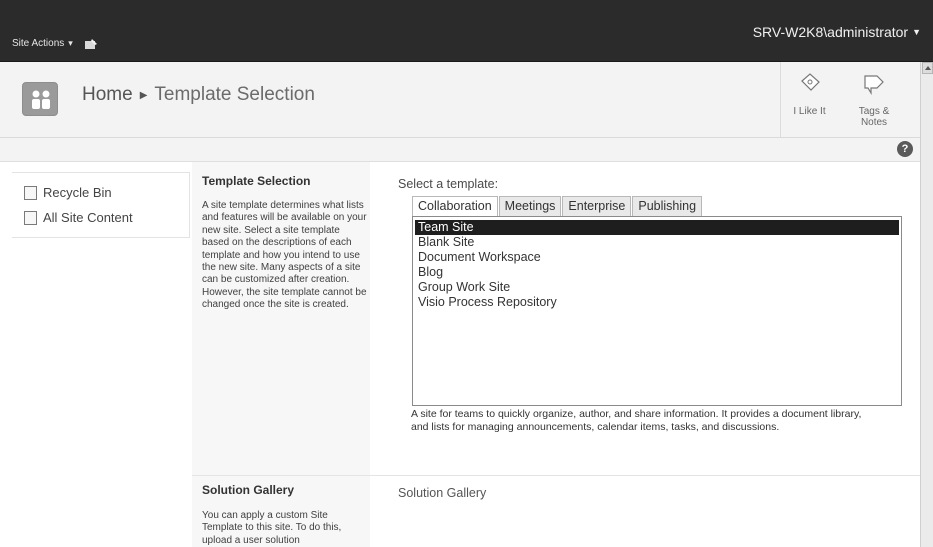  I want to click on site-actions-label: Site Actions, so click(38, 43).